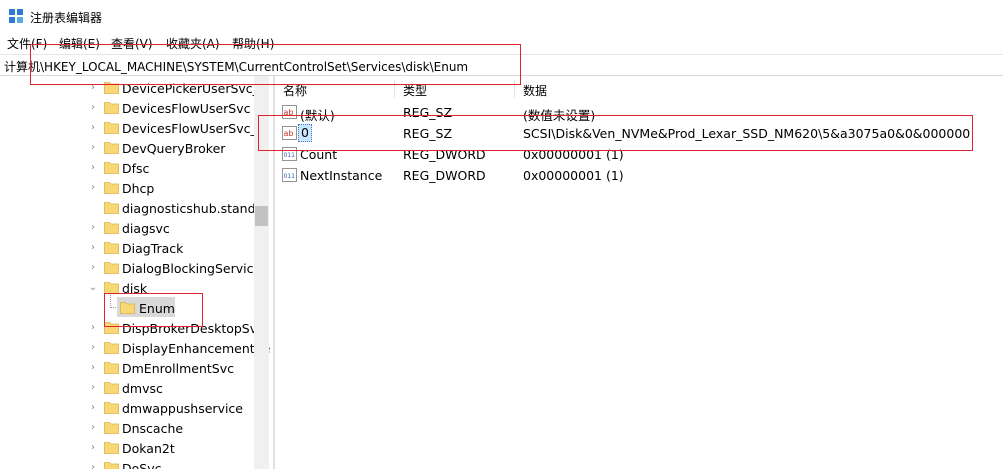 The width and height of the screenshot is (1003, 469). I want to click on tree-item: › DevQueryBroker, so click(127, 148).